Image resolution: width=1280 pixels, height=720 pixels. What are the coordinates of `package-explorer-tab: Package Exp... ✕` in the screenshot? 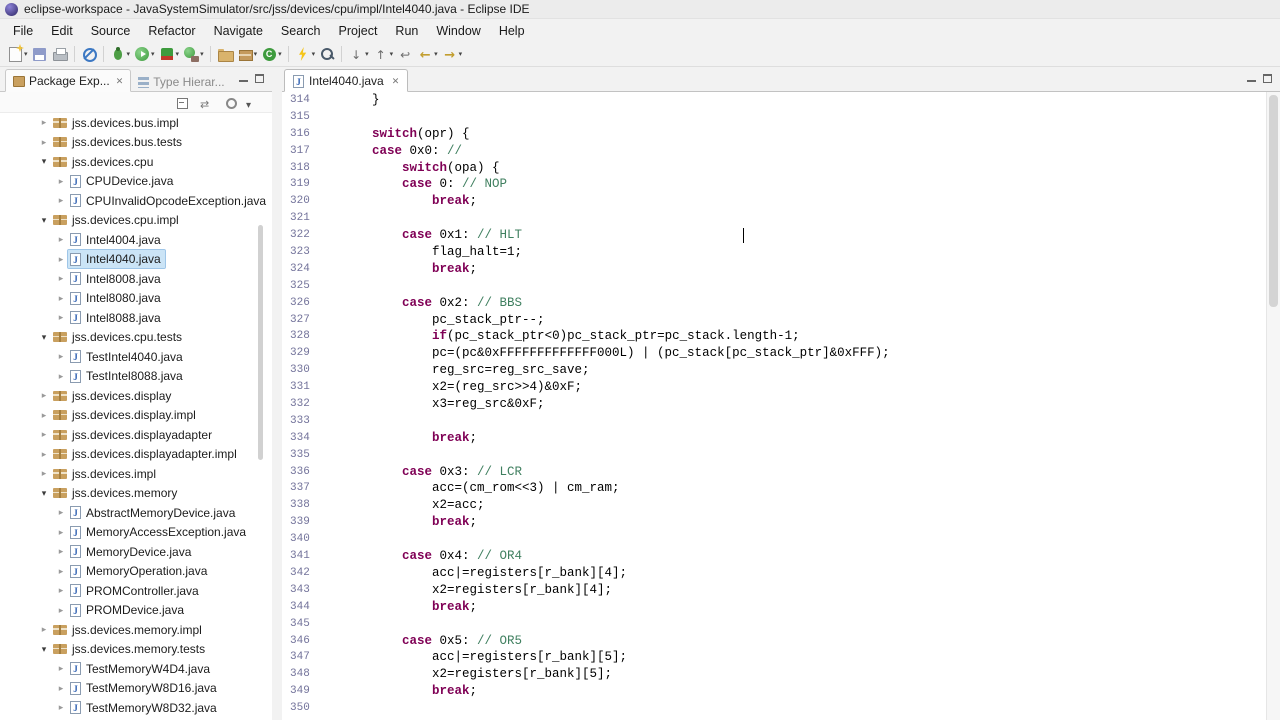 It's located at (68, 80).